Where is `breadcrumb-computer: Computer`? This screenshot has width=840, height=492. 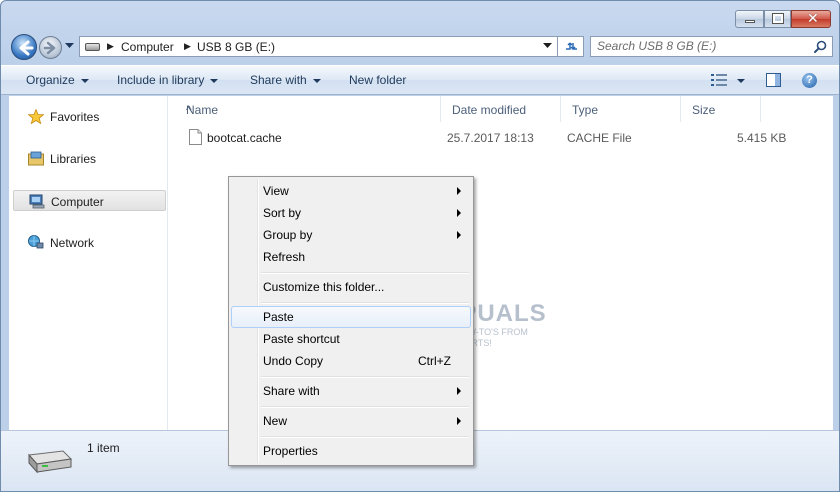 breadcrumb-computer: Computer is located at coordinates (147, 47).